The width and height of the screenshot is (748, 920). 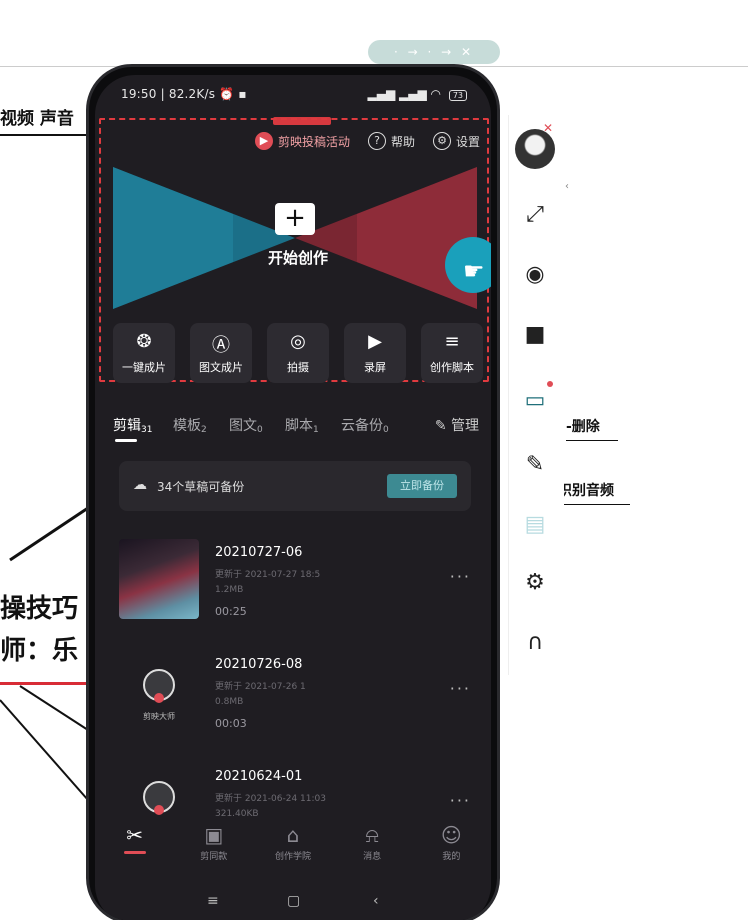 What do you see at coordinates (214, 850) in the screenshot?
I see `nav-cut-same: ▣ 剪同款` at bounding box center [214, 850].